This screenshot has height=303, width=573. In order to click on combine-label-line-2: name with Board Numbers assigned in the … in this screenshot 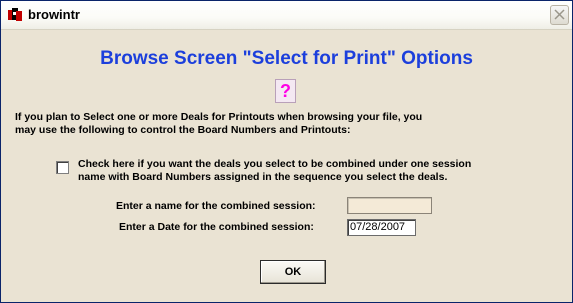, I will do `click(263, 177)`.